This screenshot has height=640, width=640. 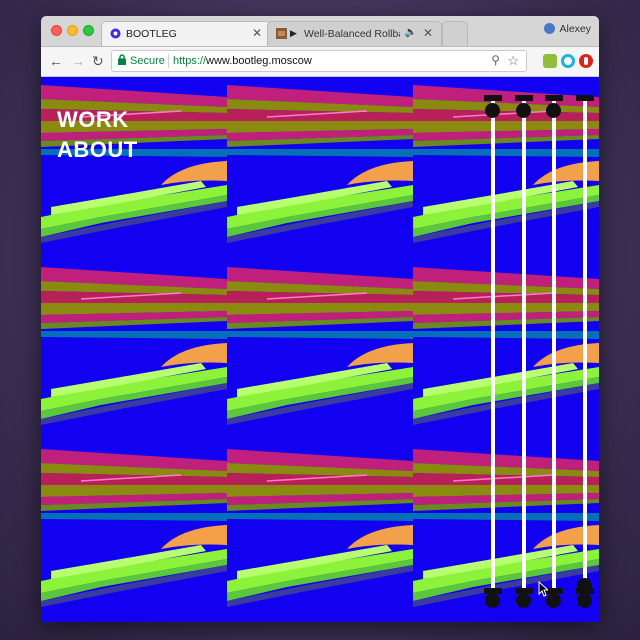 What do you see at coordinates (97, 150) in the screenshot?
I see `nav-about-link: ABOUT` at bounding box center [97, 150].